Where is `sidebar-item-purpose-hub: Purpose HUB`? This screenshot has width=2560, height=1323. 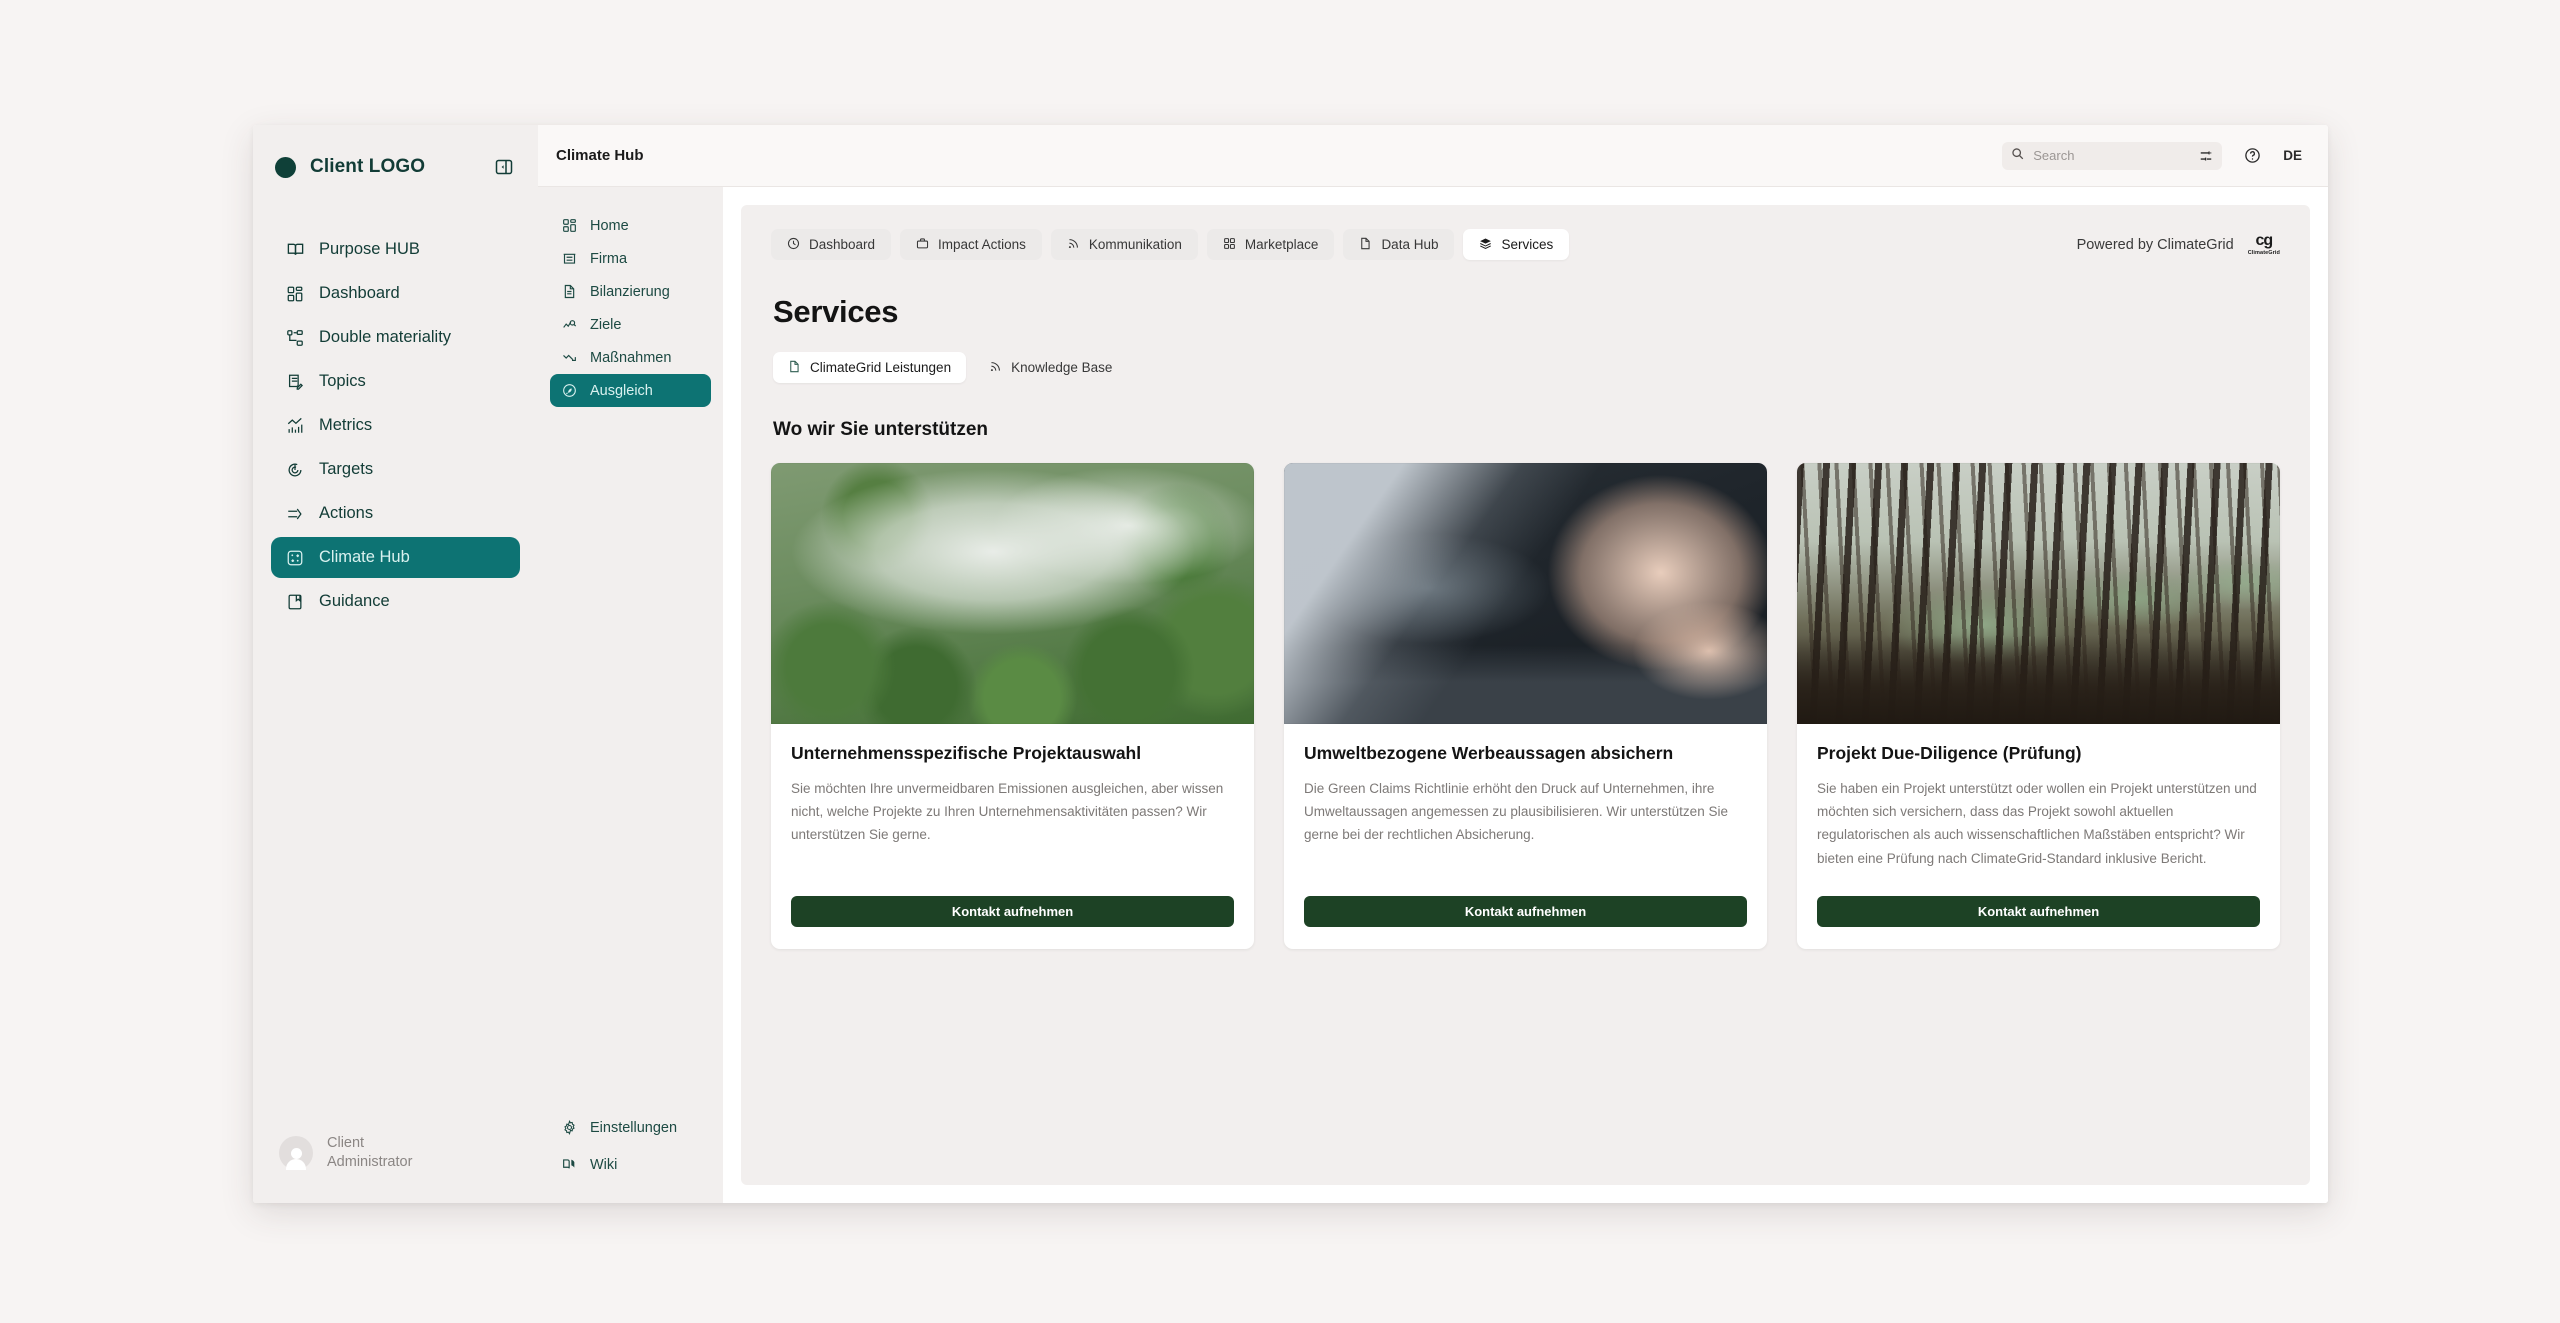
sidebar-item-purpose-hub: Purpose HUB is located at coordinates (395, 249).